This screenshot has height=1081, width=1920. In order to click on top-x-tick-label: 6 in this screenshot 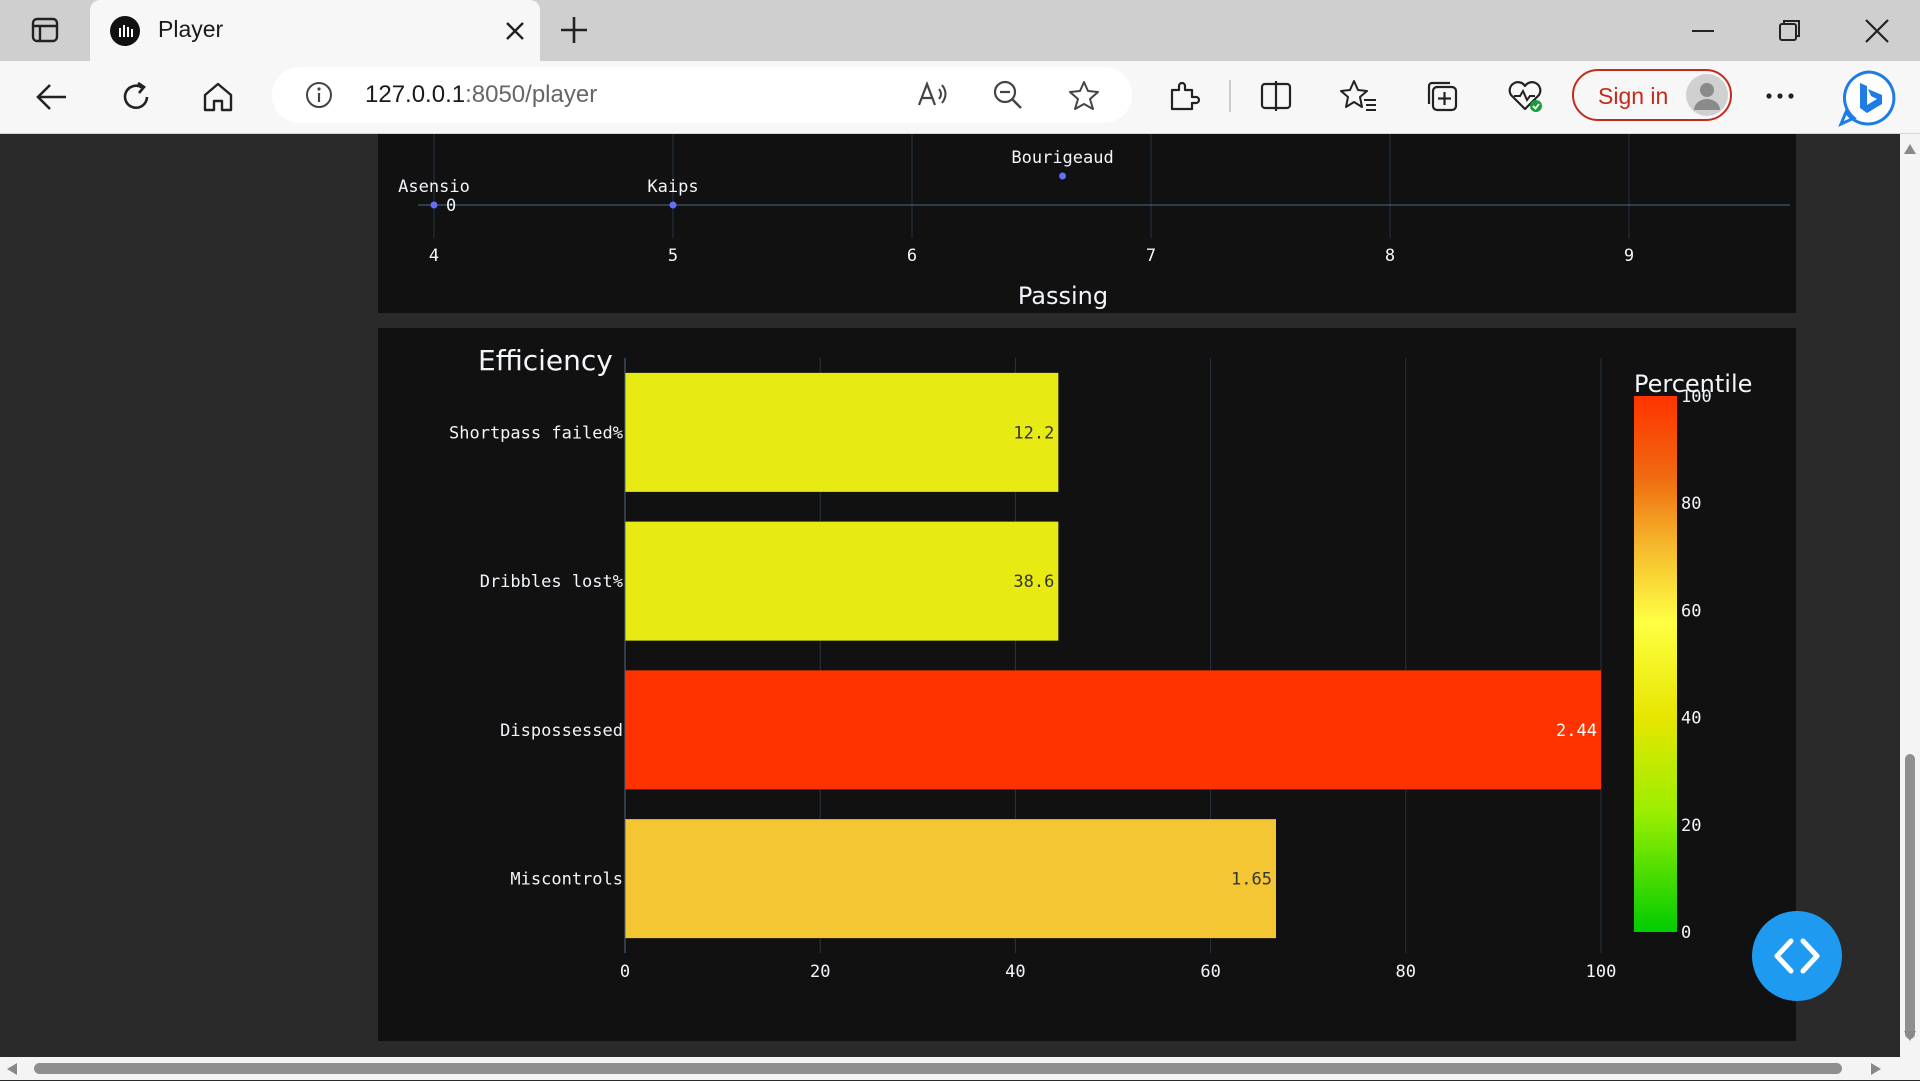, I will do `click(912, 256)`.